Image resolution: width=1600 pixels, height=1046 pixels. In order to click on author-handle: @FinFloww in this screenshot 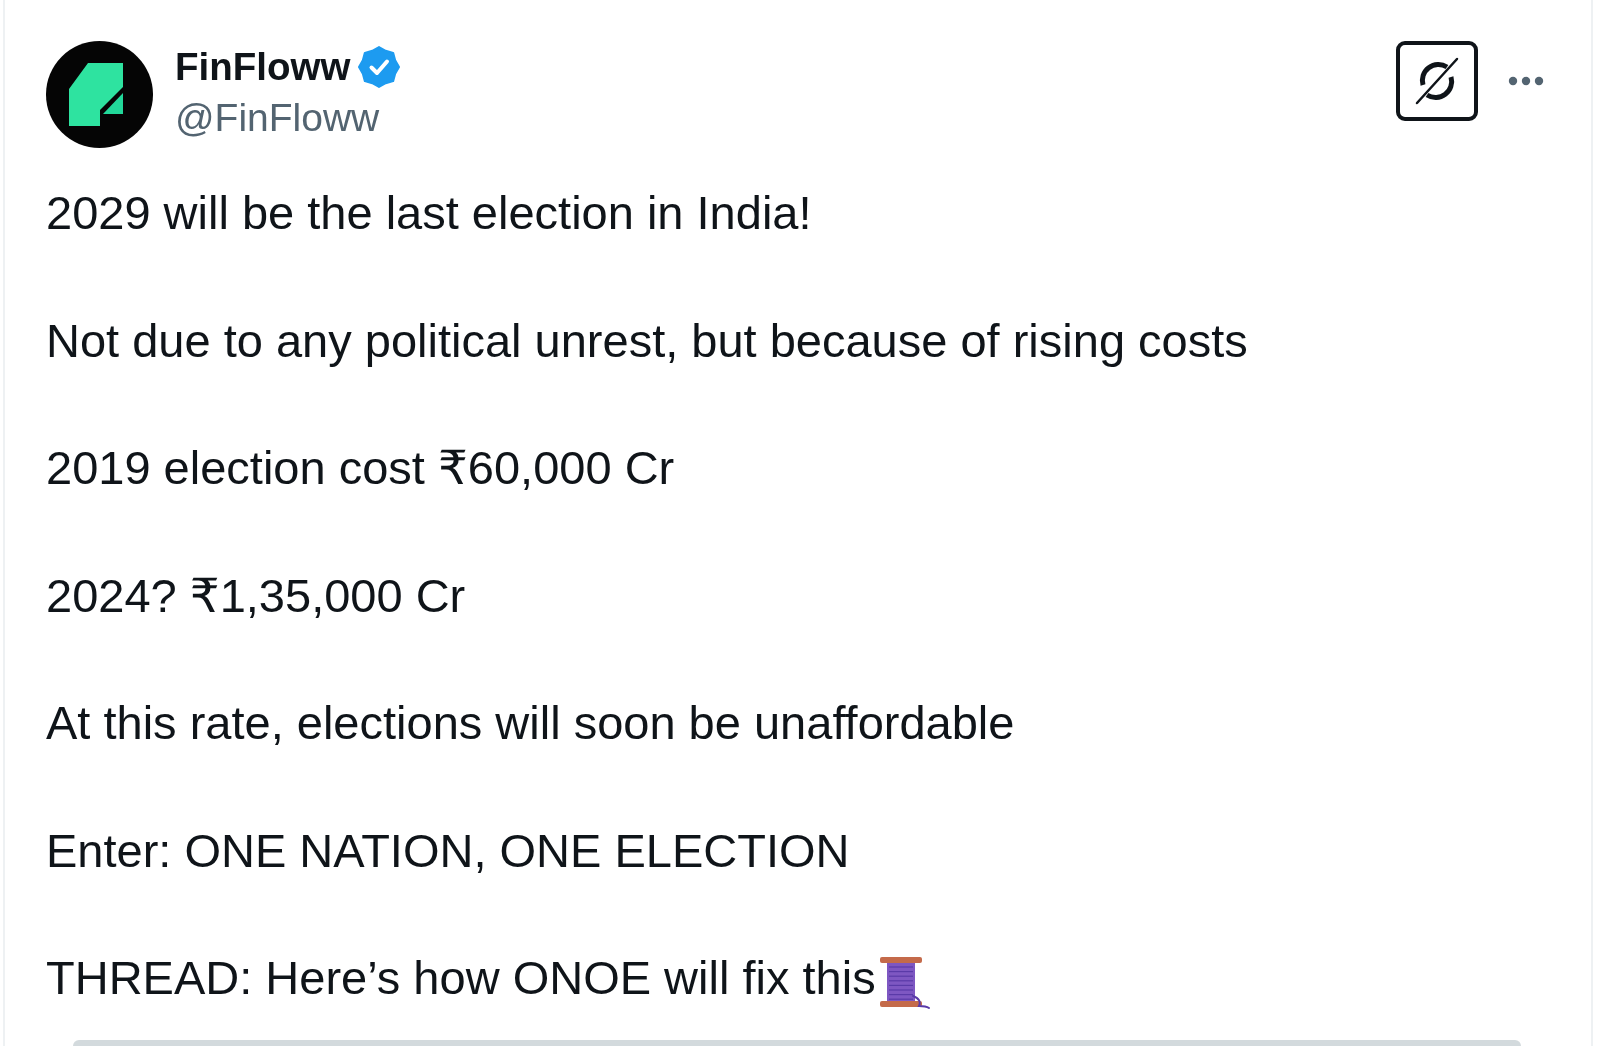, I will do `click(288, 118)`.